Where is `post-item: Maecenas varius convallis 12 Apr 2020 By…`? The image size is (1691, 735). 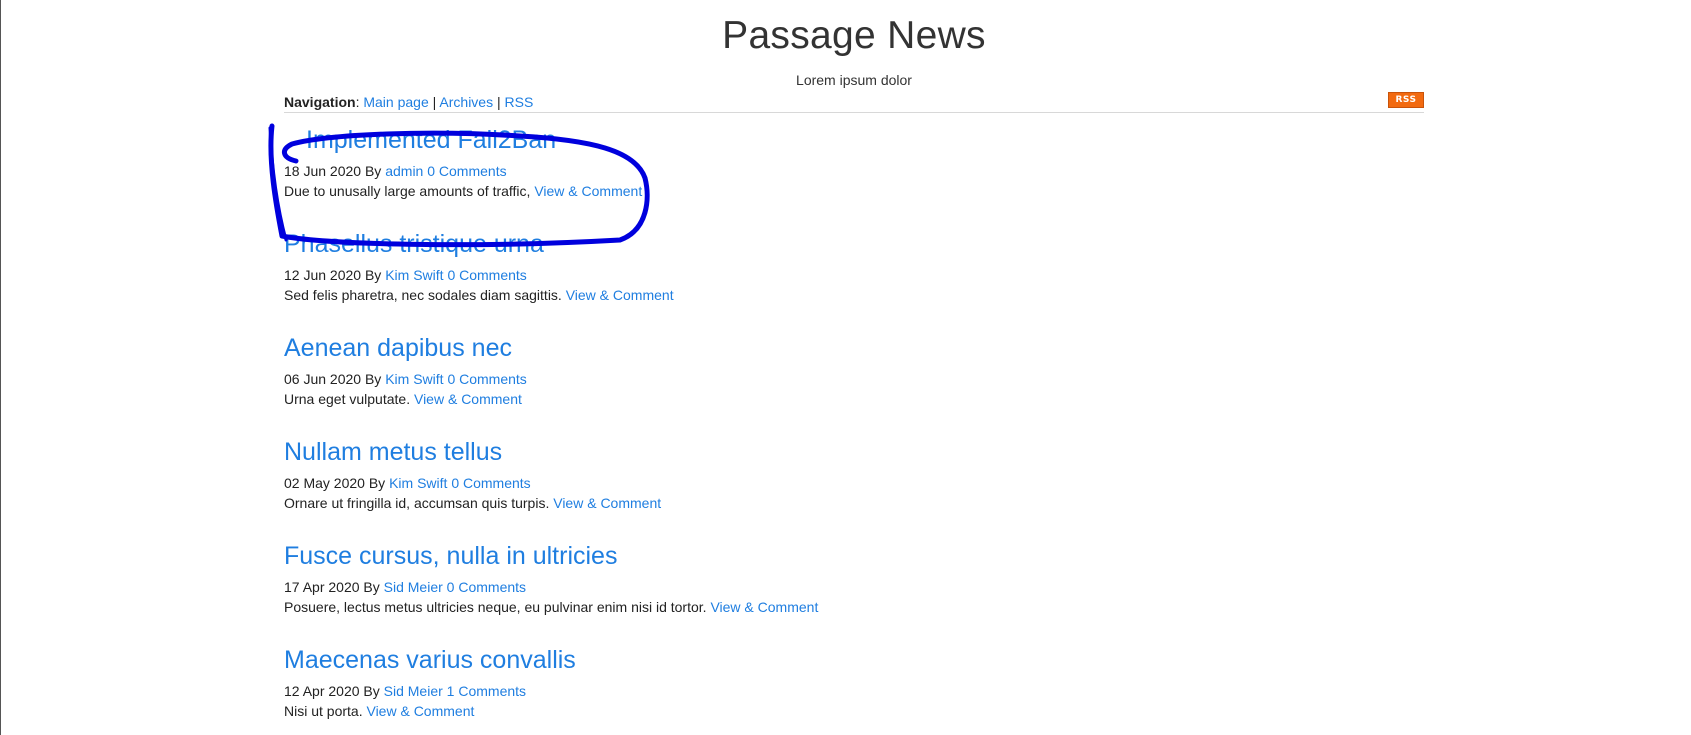
post-item: Maecenas varius convallis 12 Apr 2020 By… is located at coordinates (834, 683).